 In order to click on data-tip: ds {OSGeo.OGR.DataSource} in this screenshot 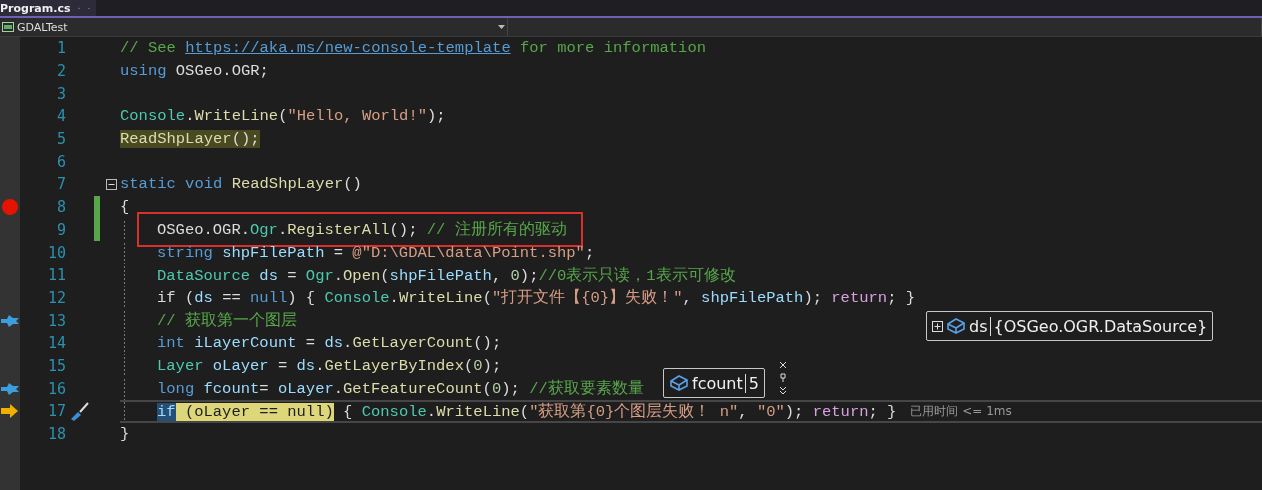, I will do `click(1070, 326)`.